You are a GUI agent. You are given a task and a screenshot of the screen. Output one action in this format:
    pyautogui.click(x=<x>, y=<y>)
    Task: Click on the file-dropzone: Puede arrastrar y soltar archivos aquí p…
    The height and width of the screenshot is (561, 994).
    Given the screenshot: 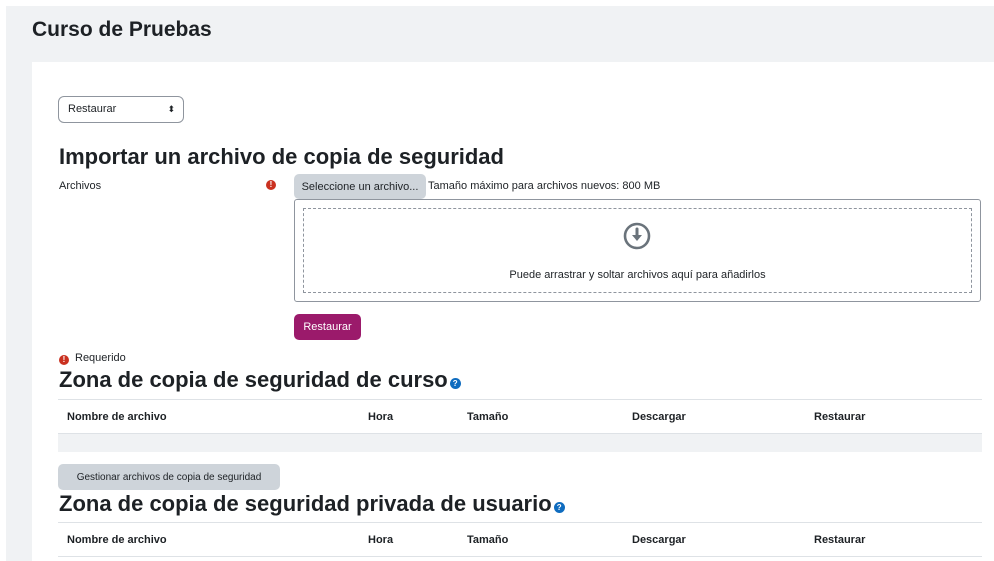 What is the action you would take?
    pyautogui.click(x=637, y=250)
    